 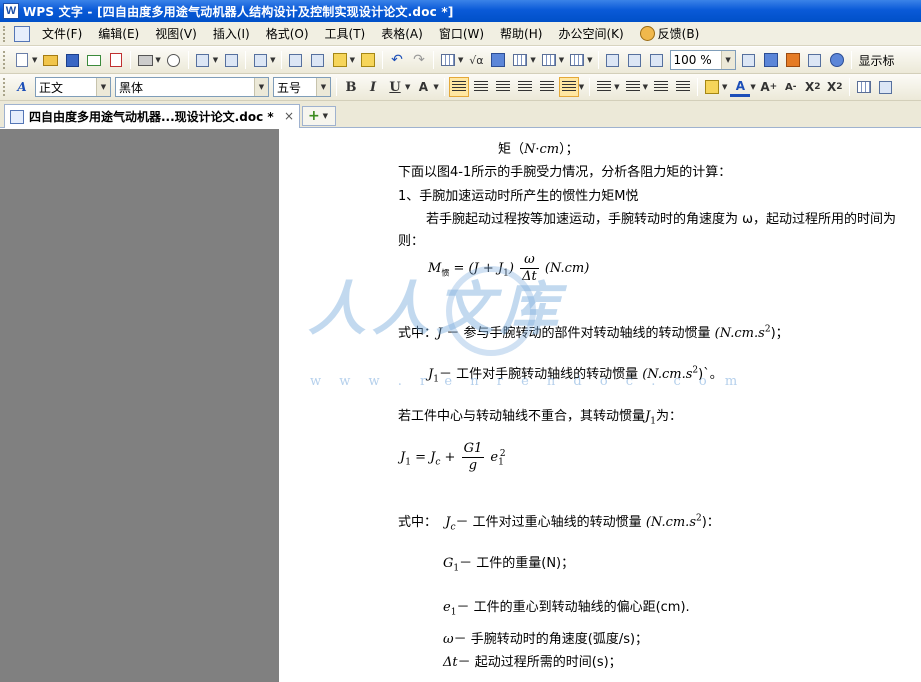 What do you see at coordinates (503, 87) in the screenshot?
I see `align-right-button` at bounding box center [503, 87].